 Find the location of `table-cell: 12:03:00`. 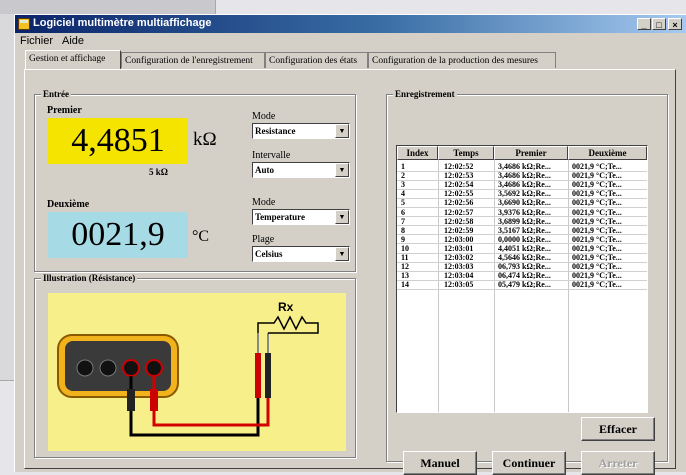

table-cell: 12:03:00 is located at coordinates (459, 239).